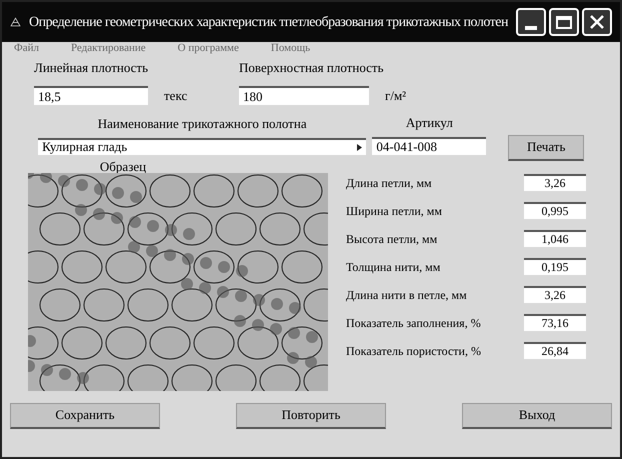 The height and width of the screenshot is (459, 622). I want to click on input-field: 18,5, so click(91, 95).